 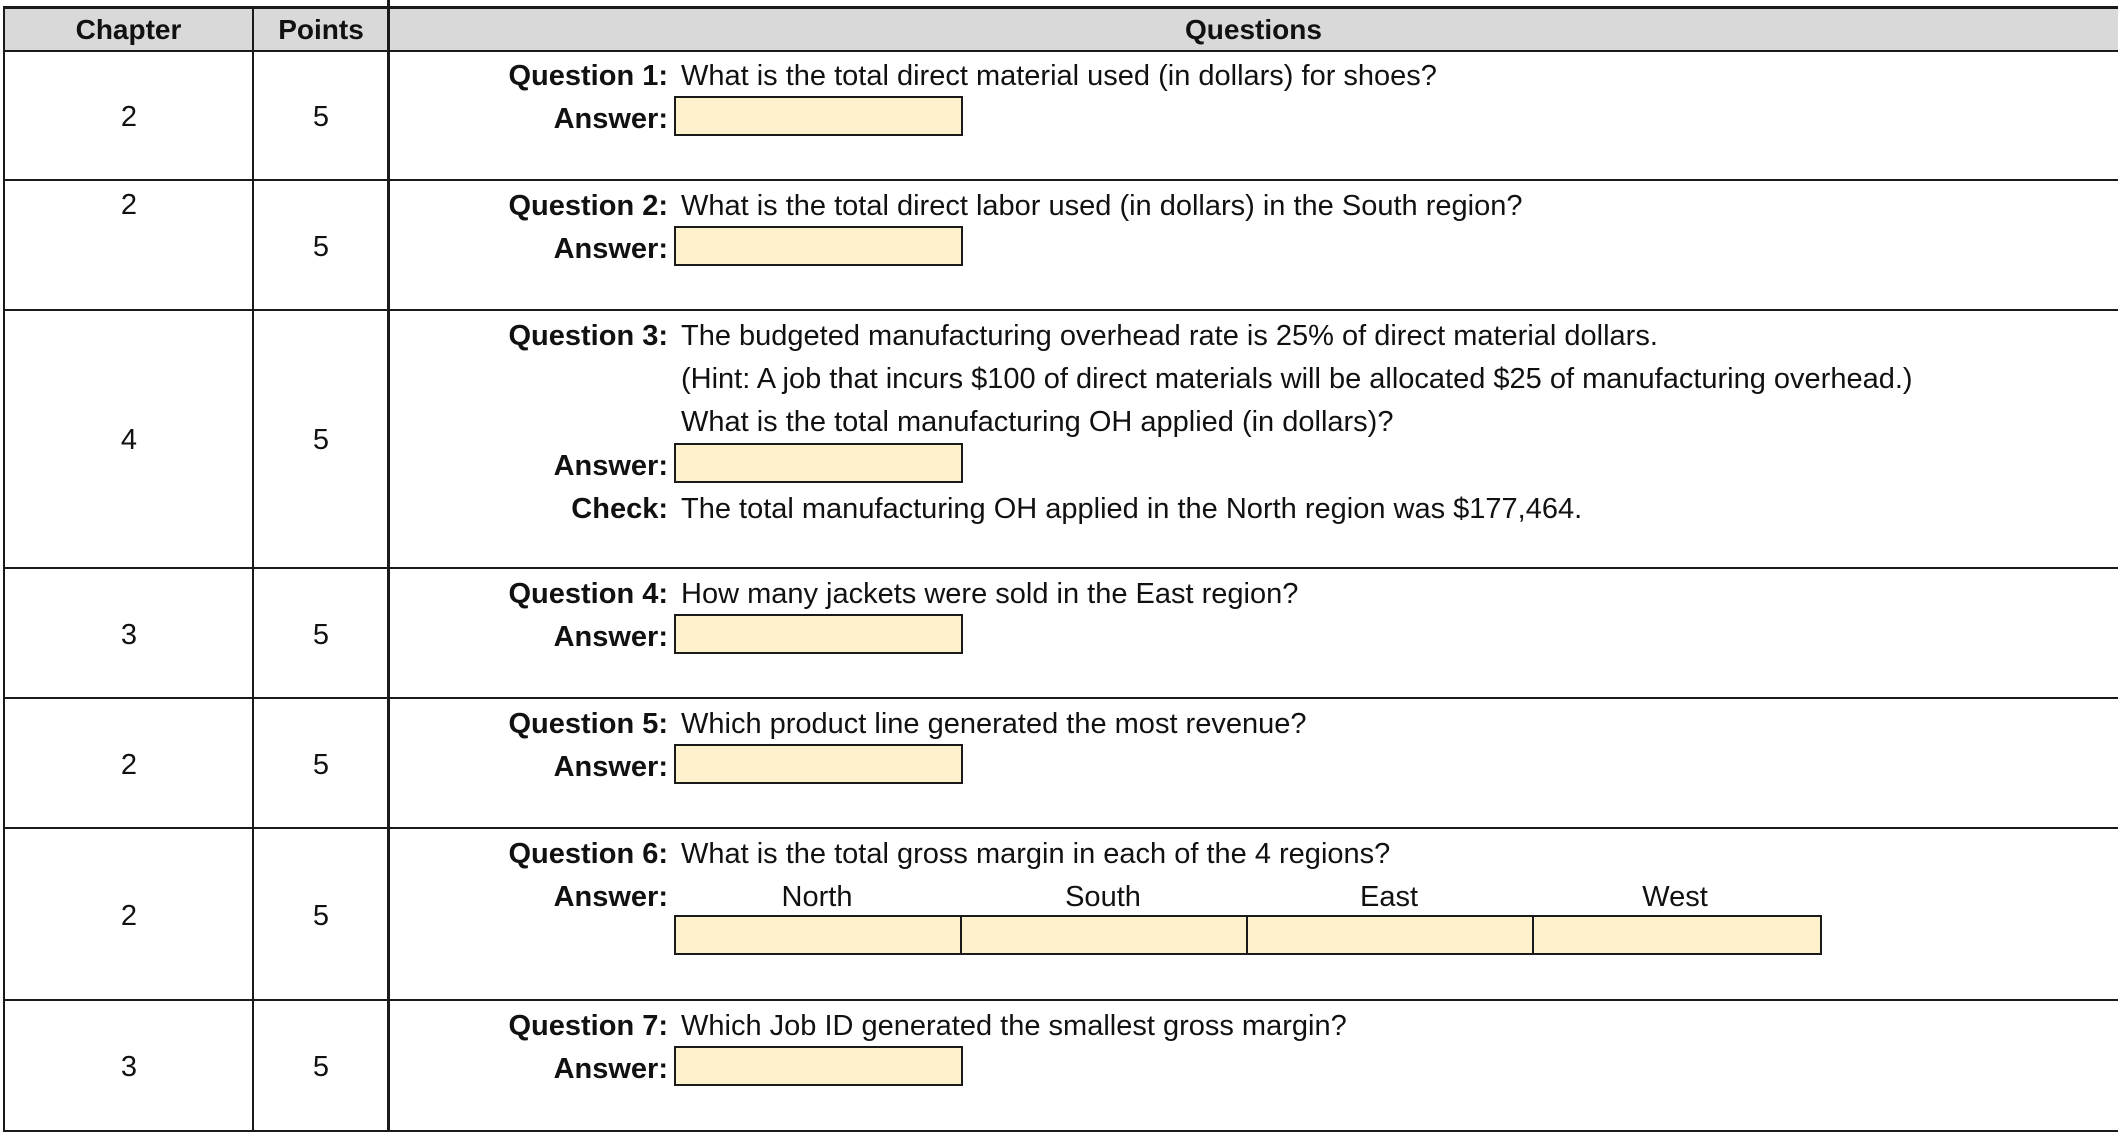 What do you see at coordinates (818, 764) in the screenshot?
I see `answer-input-q5` at bounding box center [818, 764].